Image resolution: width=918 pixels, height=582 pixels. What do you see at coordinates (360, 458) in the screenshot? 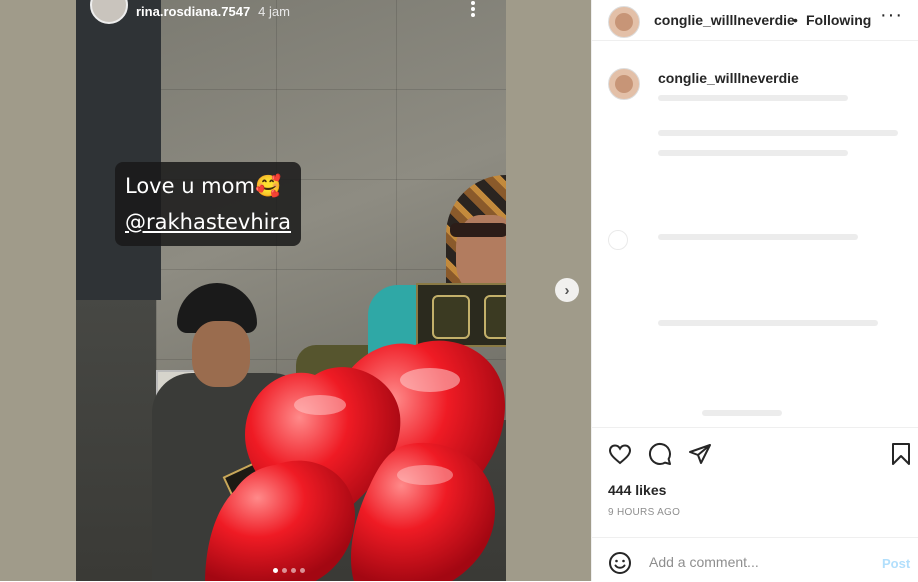
I see `heart-sticker` at bounding box center [360, 458].